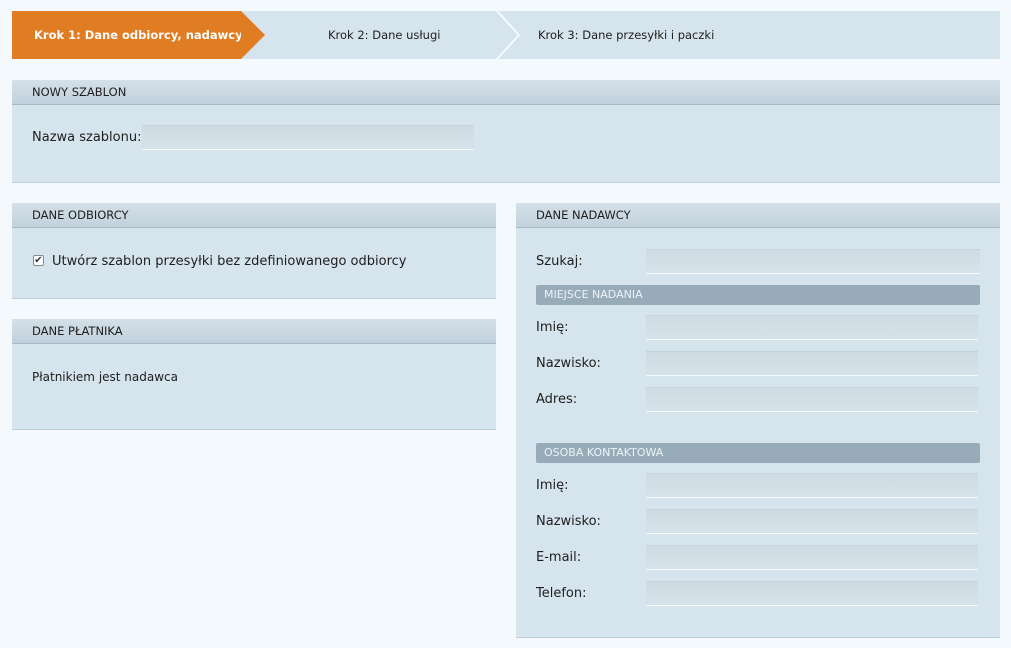 The width and height of the screenshot is (1011, 648). I want to click on check-icon: ✔, so click(38, 260).